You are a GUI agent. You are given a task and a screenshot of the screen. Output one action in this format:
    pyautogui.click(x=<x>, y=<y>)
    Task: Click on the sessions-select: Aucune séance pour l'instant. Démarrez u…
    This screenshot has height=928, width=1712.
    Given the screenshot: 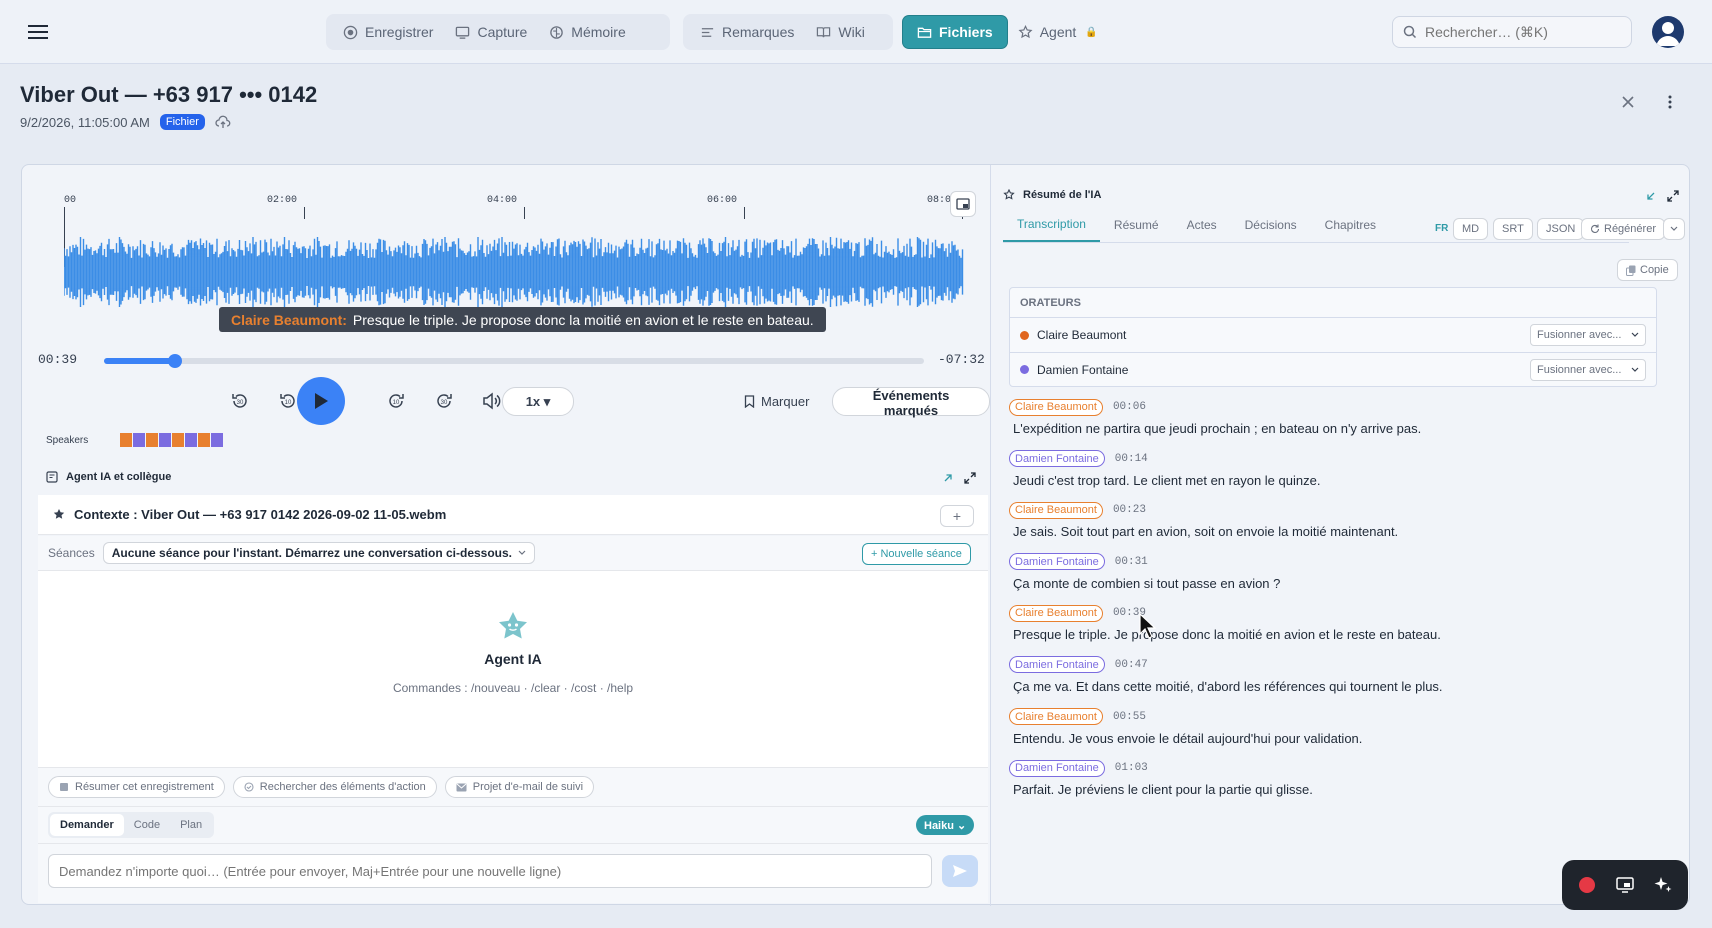 What is the action you would take?
    pyautogui.click(x=319, y=553)
    